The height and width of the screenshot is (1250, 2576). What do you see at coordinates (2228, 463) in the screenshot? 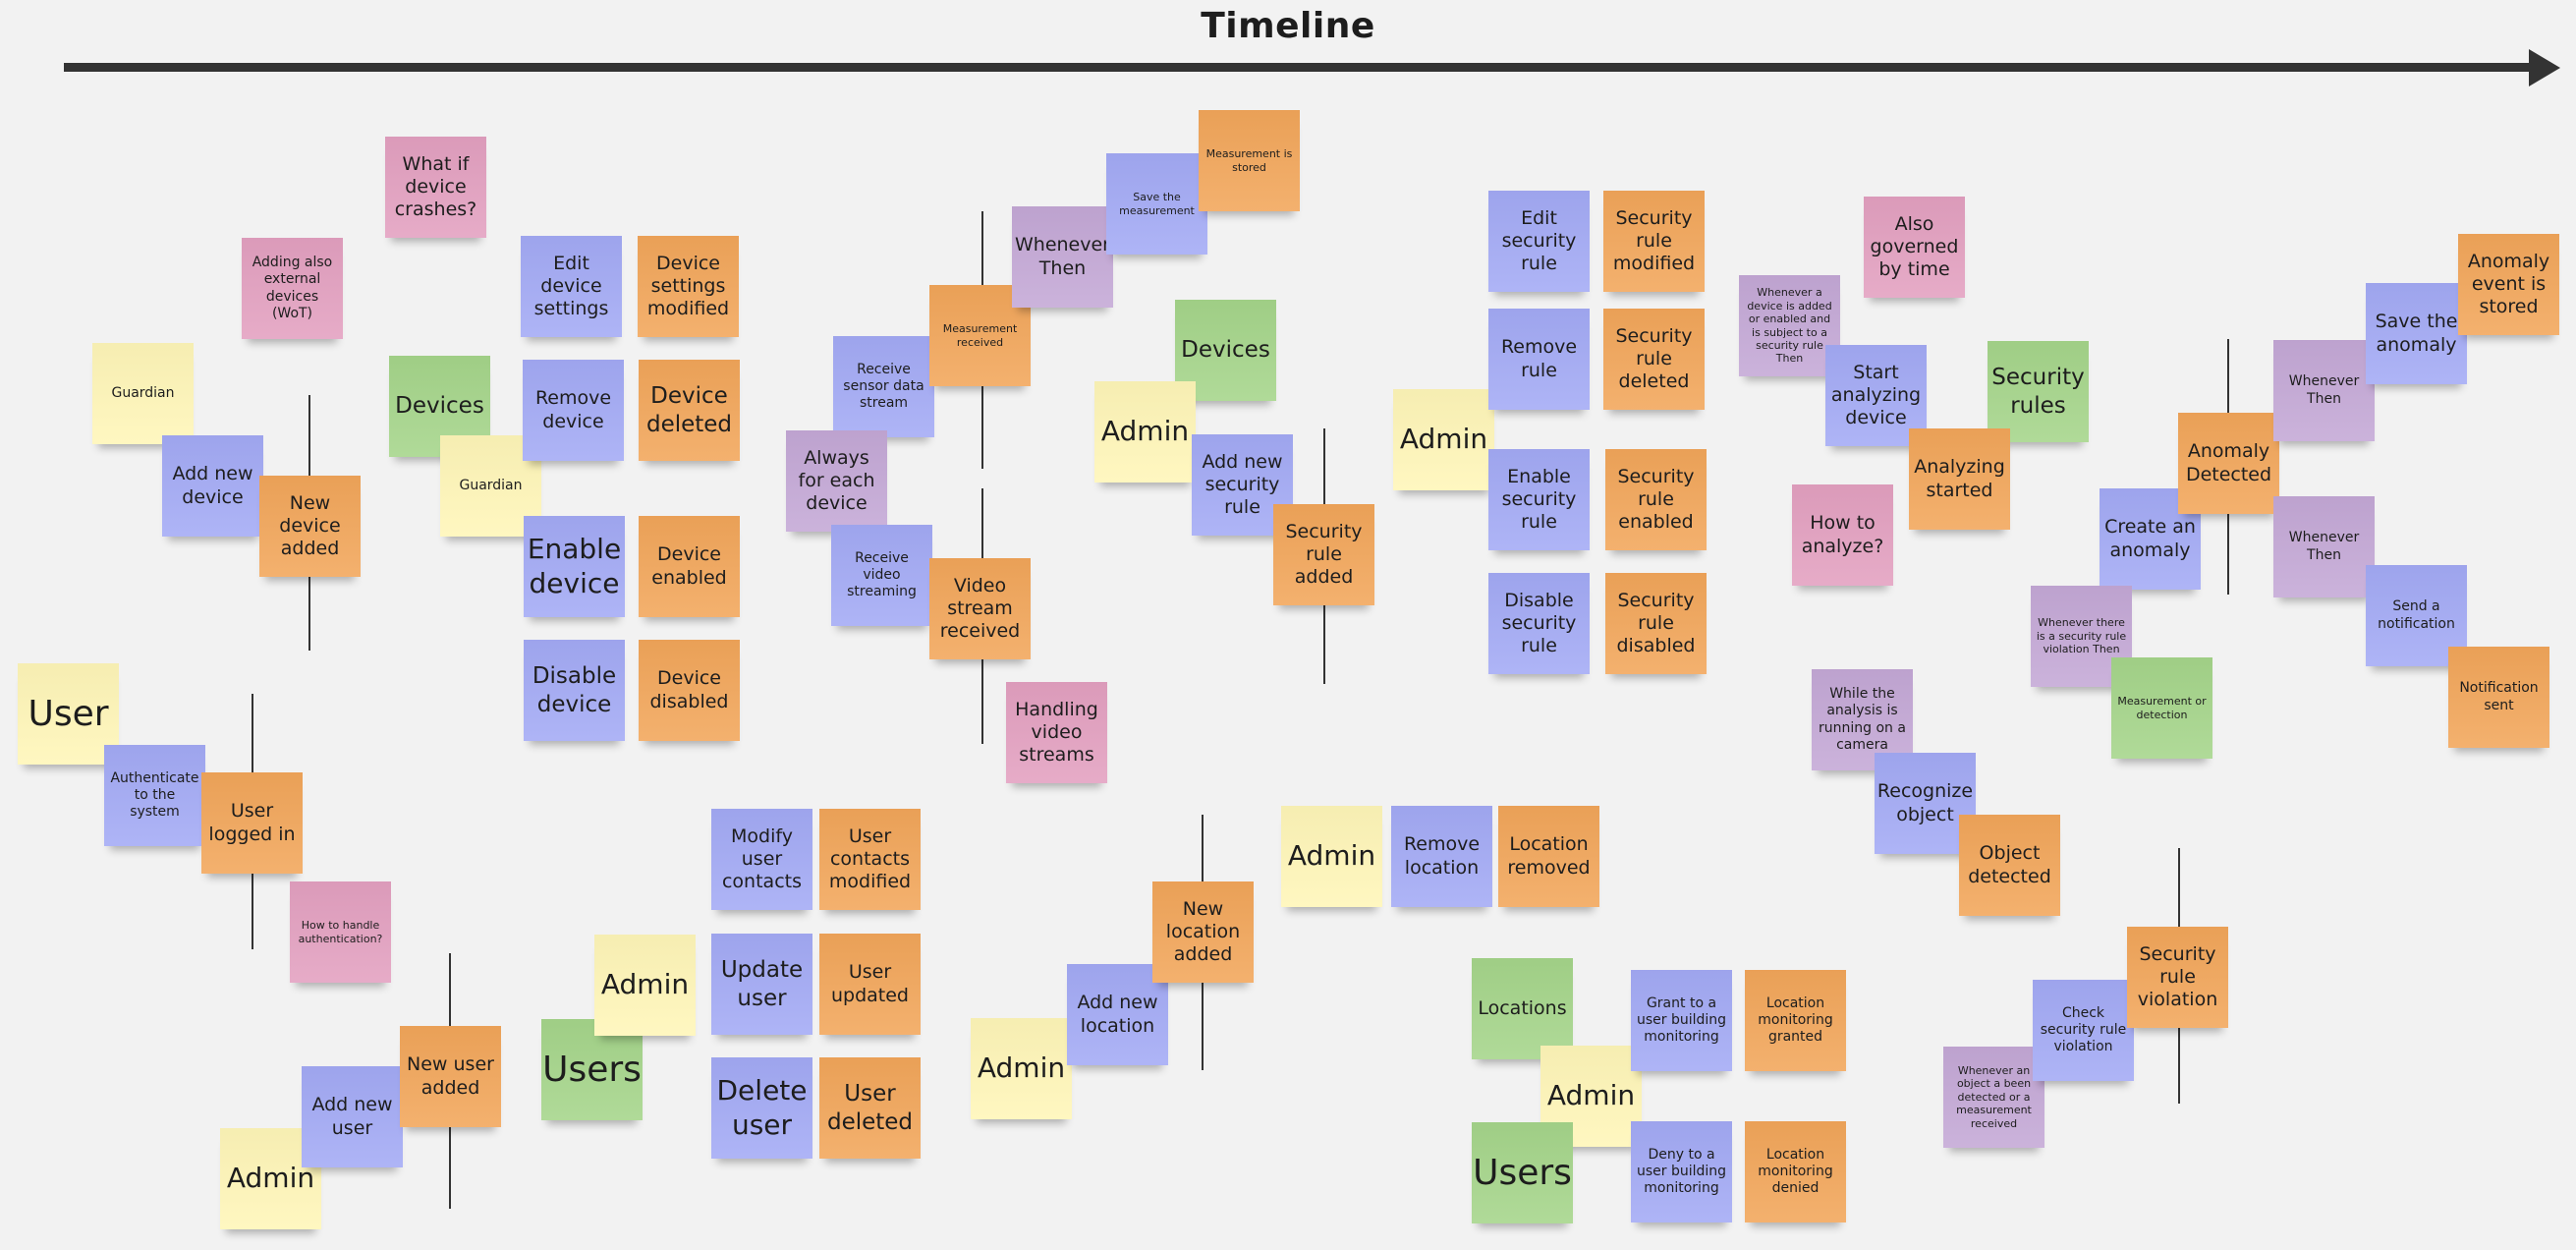
I see `event-note: Anomaly Detected` at bounding box center [2228, 463].